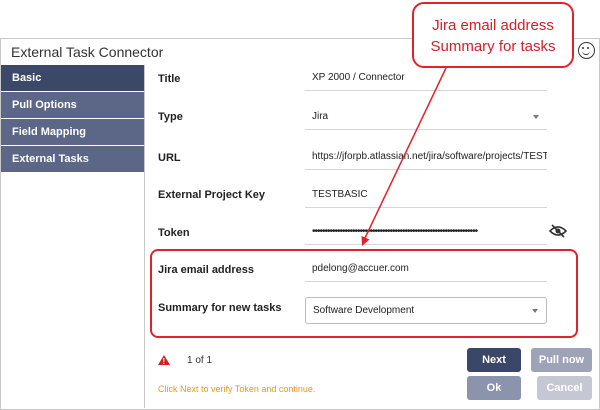 The height and width of the screenshot is (410, 600). I want to click on project-key-input: TESTBASIC, so click(426, 195).